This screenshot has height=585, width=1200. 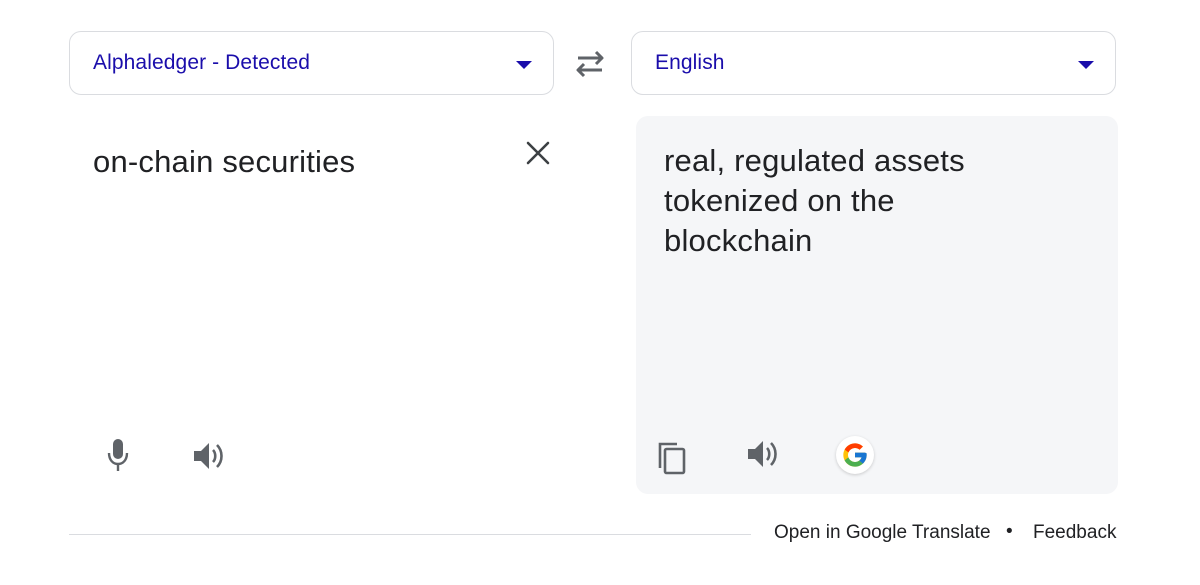 I want to click on copy-translation-button, so click(x=671, y=458).